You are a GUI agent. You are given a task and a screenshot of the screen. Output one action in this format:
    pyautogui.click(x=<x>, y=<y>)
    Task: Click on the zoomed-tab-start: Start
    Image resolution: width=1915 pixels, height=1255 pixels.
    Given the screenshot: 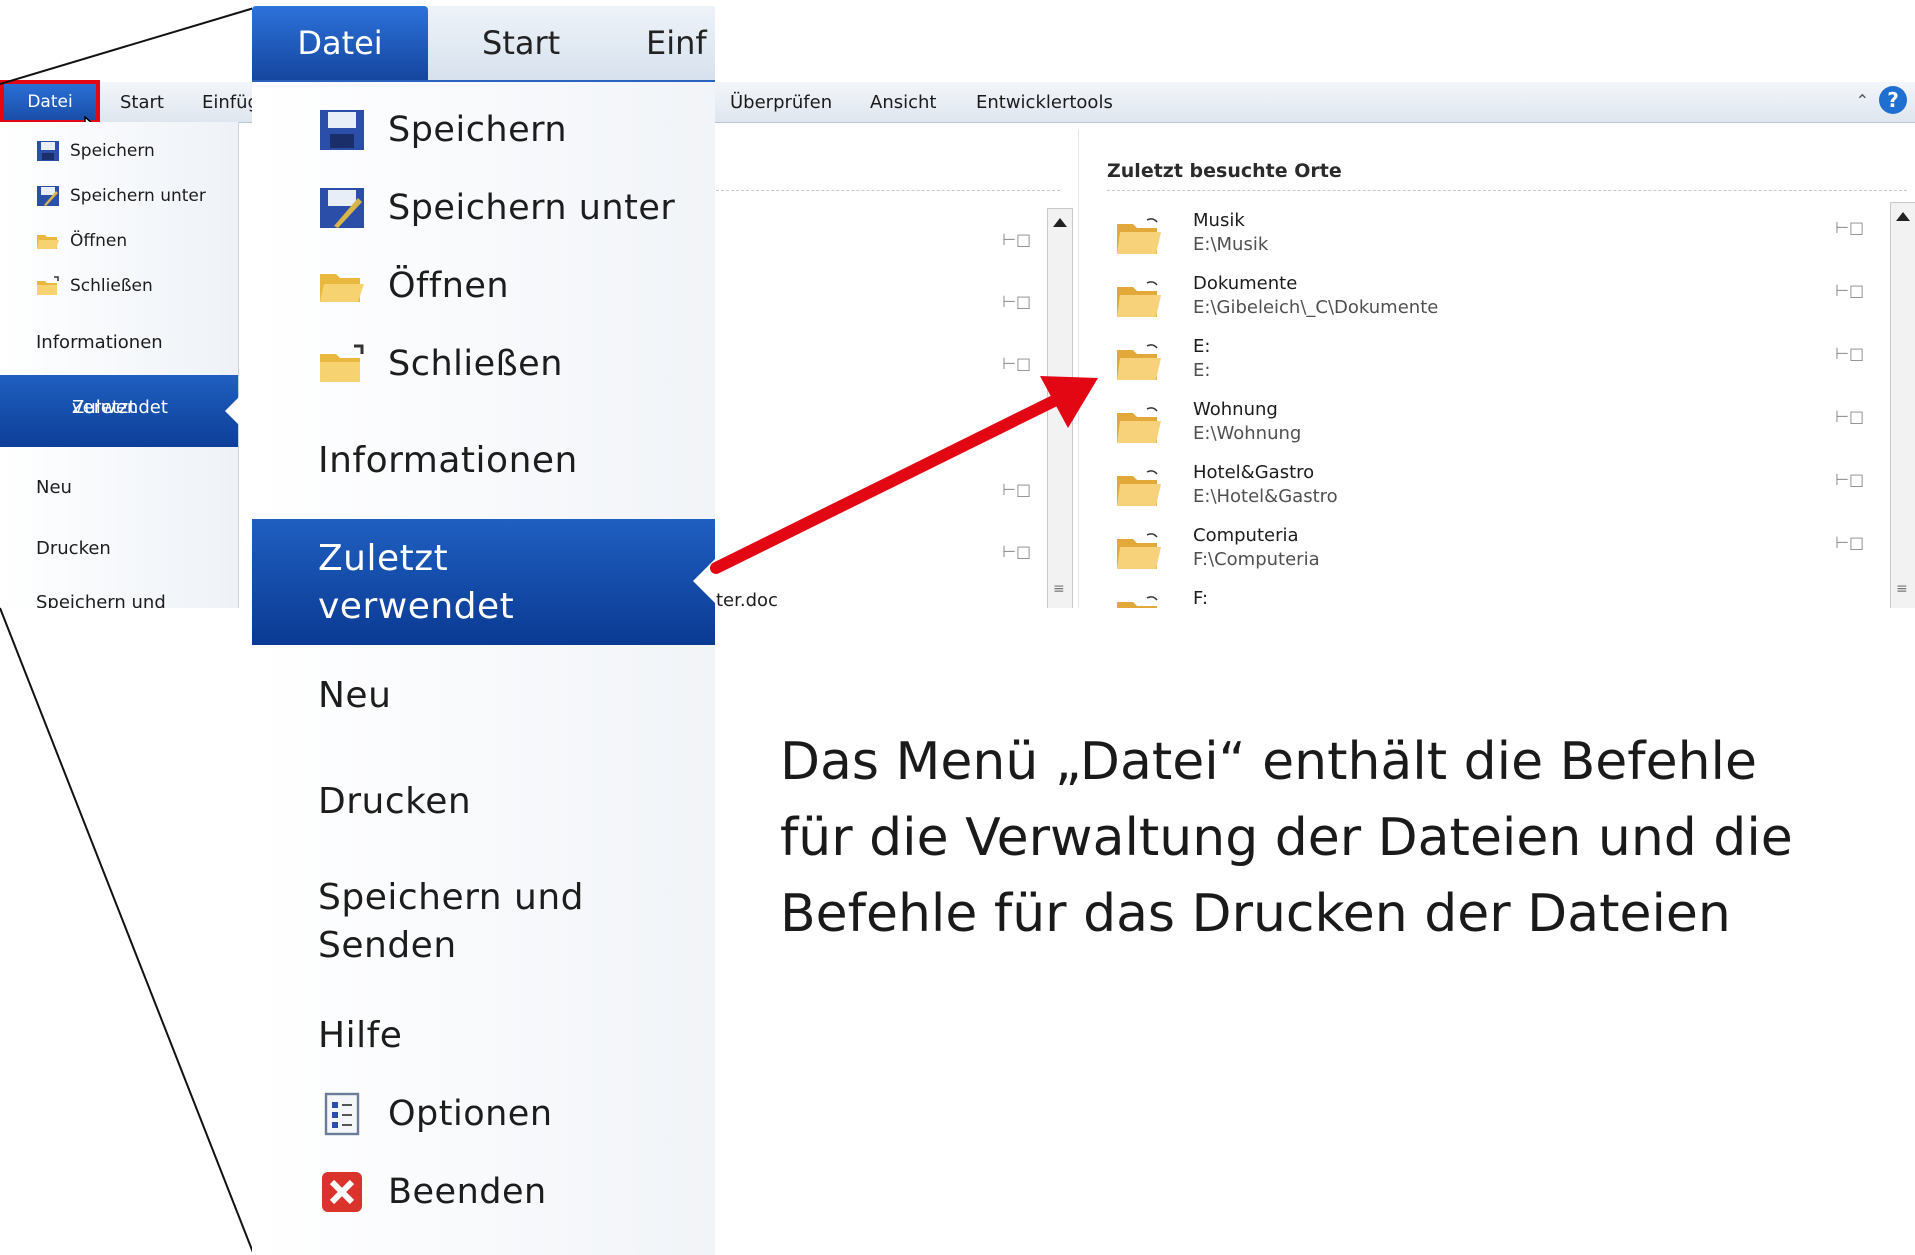 What is the action you would take?
    pyautogui.click(x=521, y=43)
    